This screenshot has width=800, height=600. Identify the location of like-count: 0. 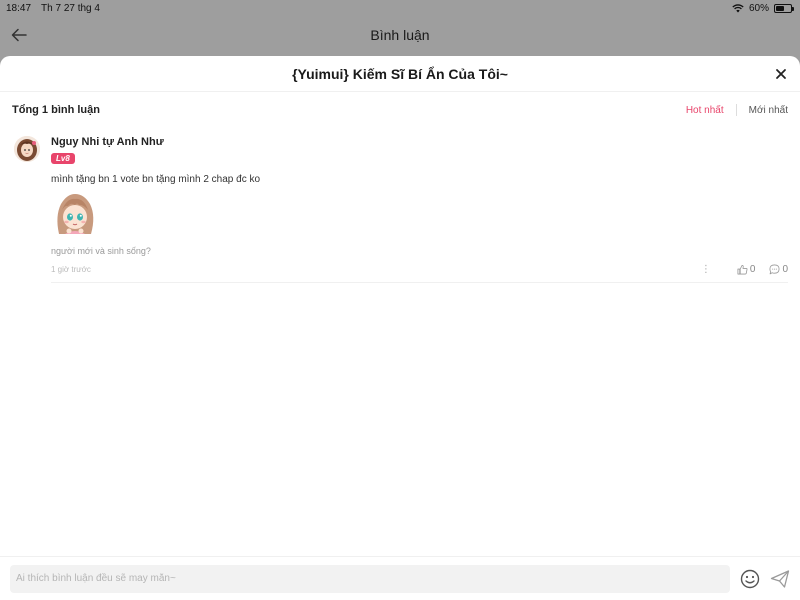
(752, 269).